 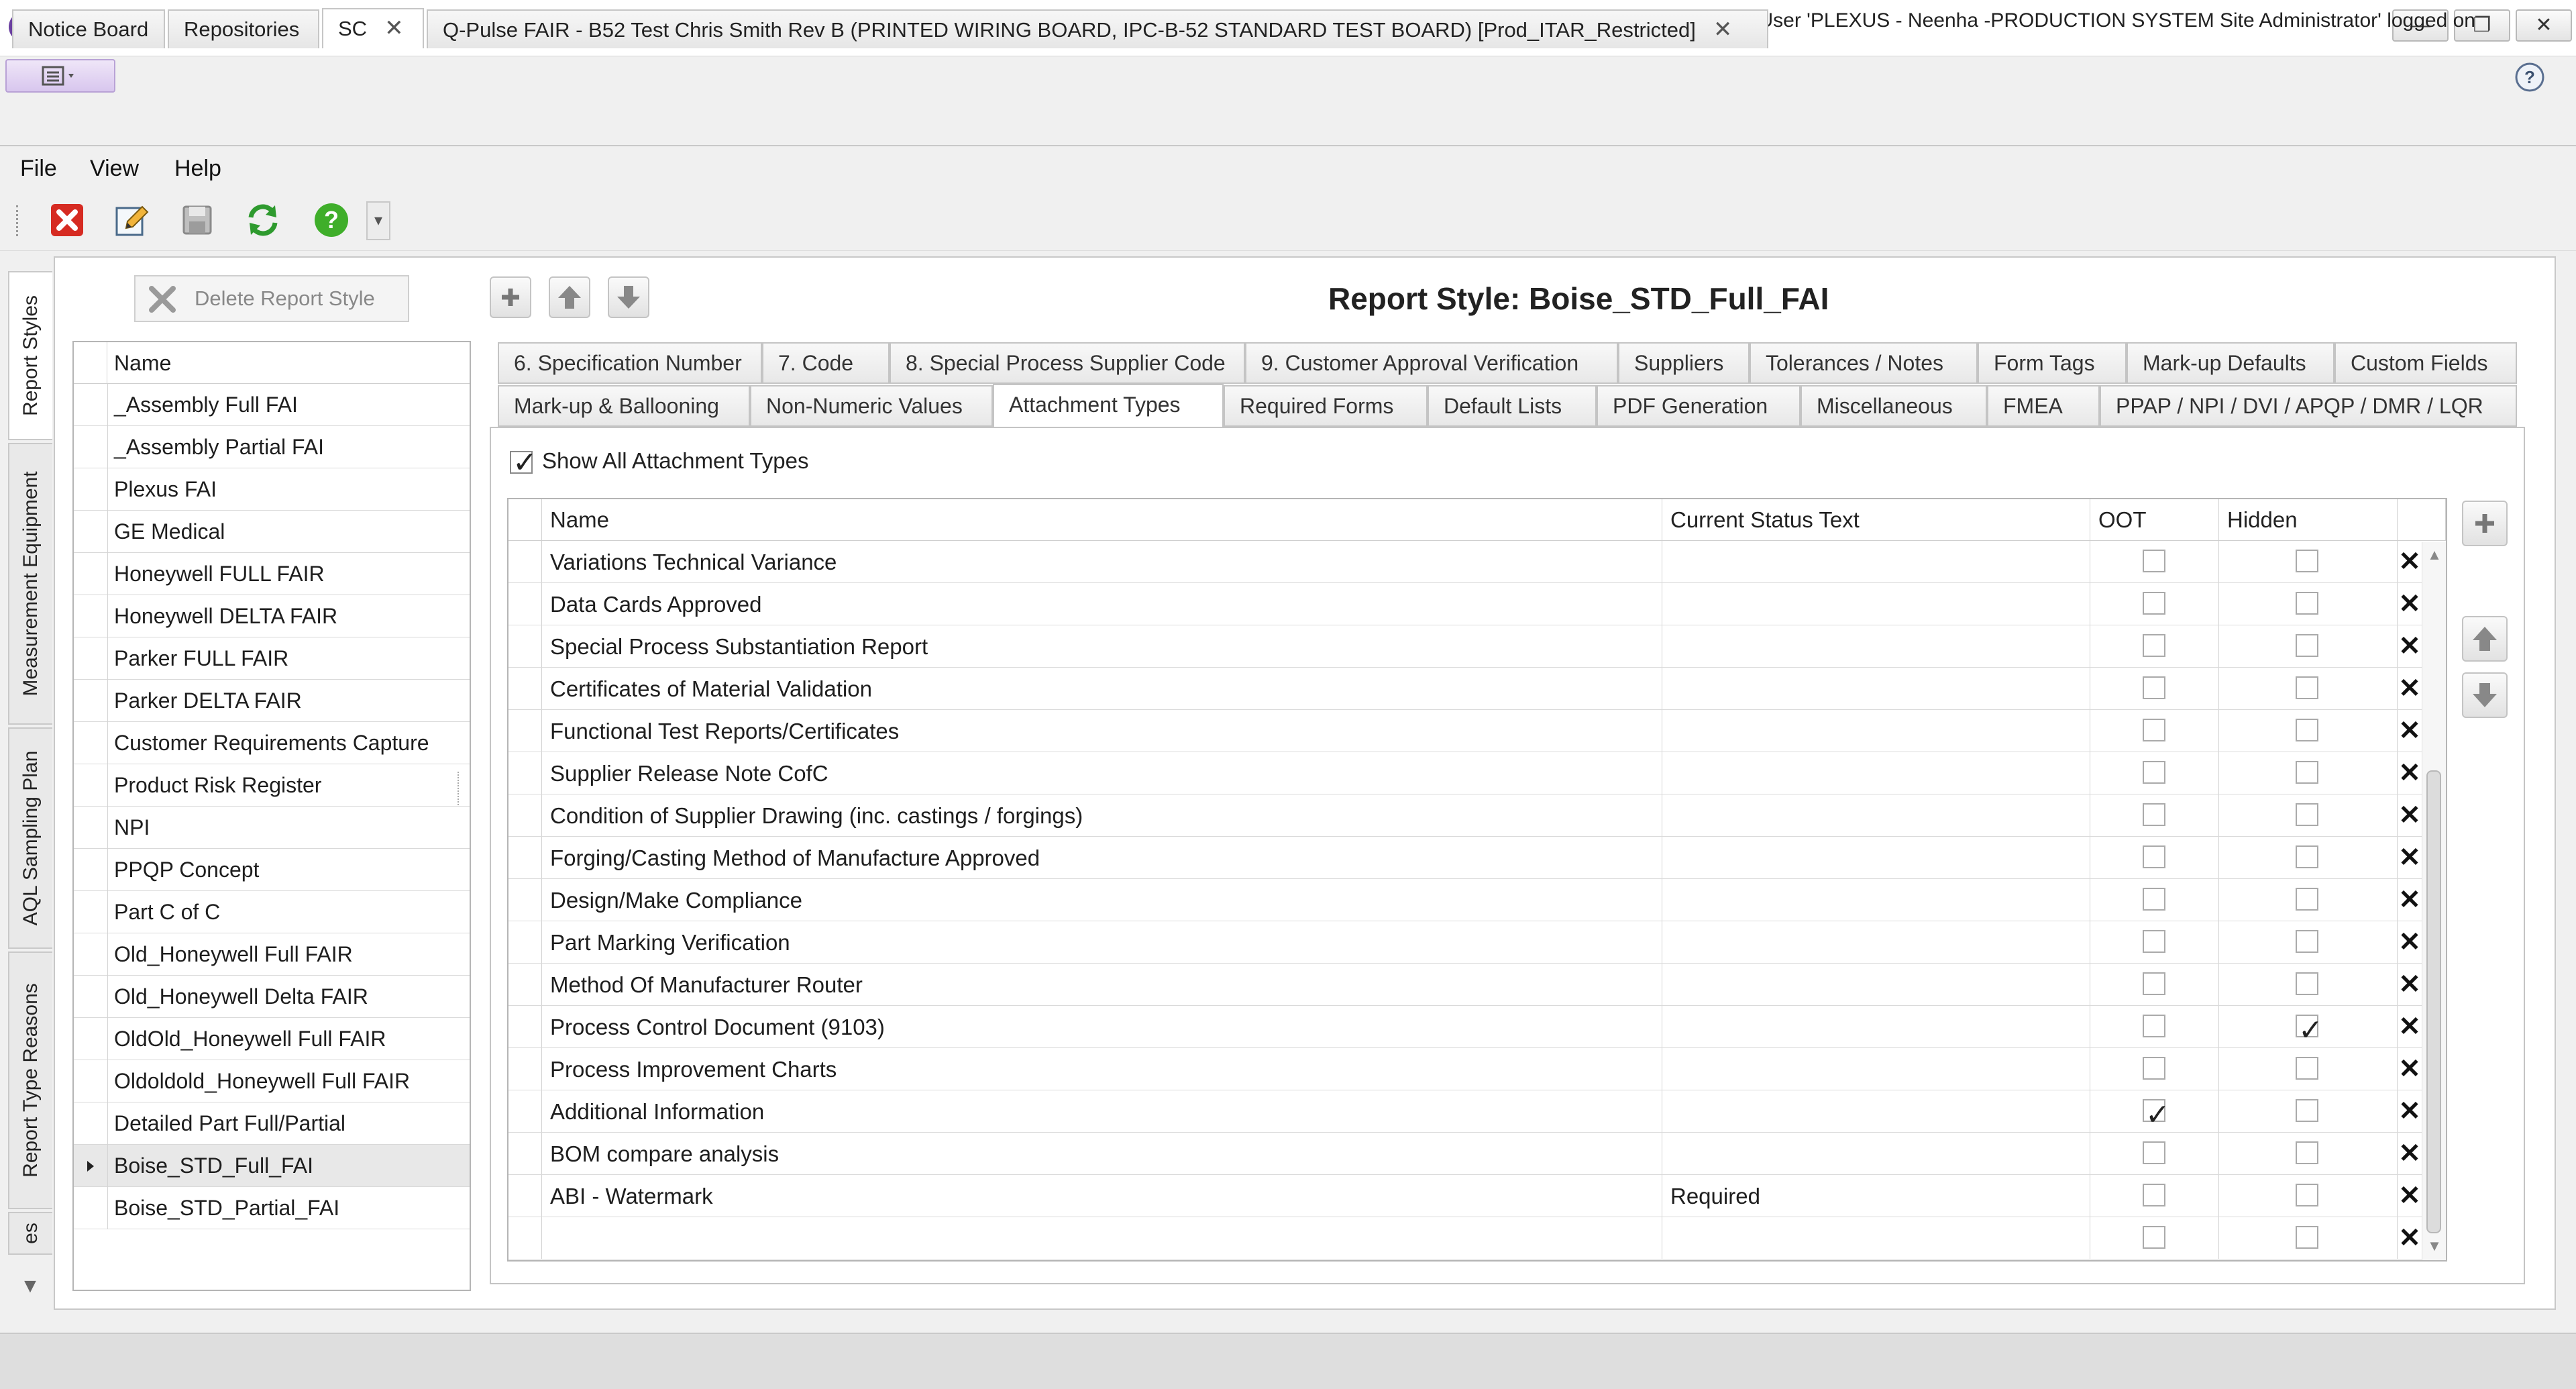 I want to click on table-row: Data Cards Approved ✕, so click(x=1465, y=604).